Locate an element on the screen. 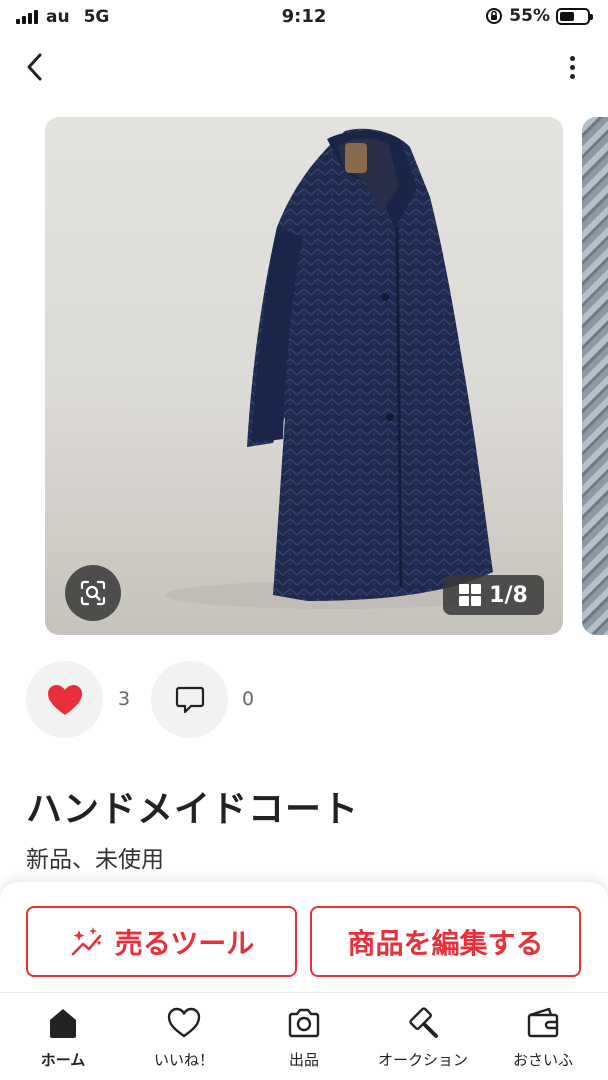 The height and width of the screenshot is (1080, 608). home-icon is located at coordinates (63, 1023).